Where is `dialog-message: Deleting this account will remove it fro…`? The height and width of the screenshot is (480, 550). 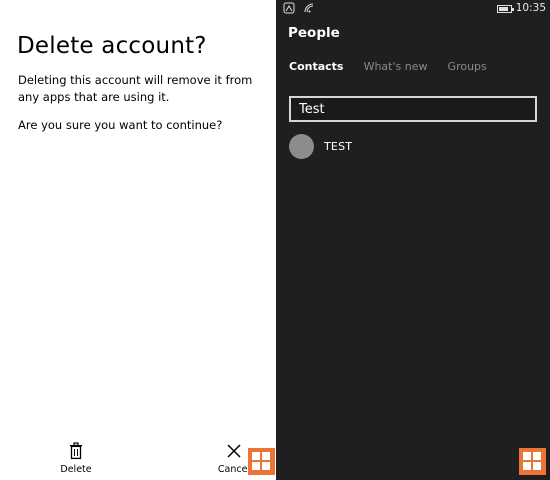
dialog-message: Deleting this account will remove it fro… is located at coordinates (135, 88).